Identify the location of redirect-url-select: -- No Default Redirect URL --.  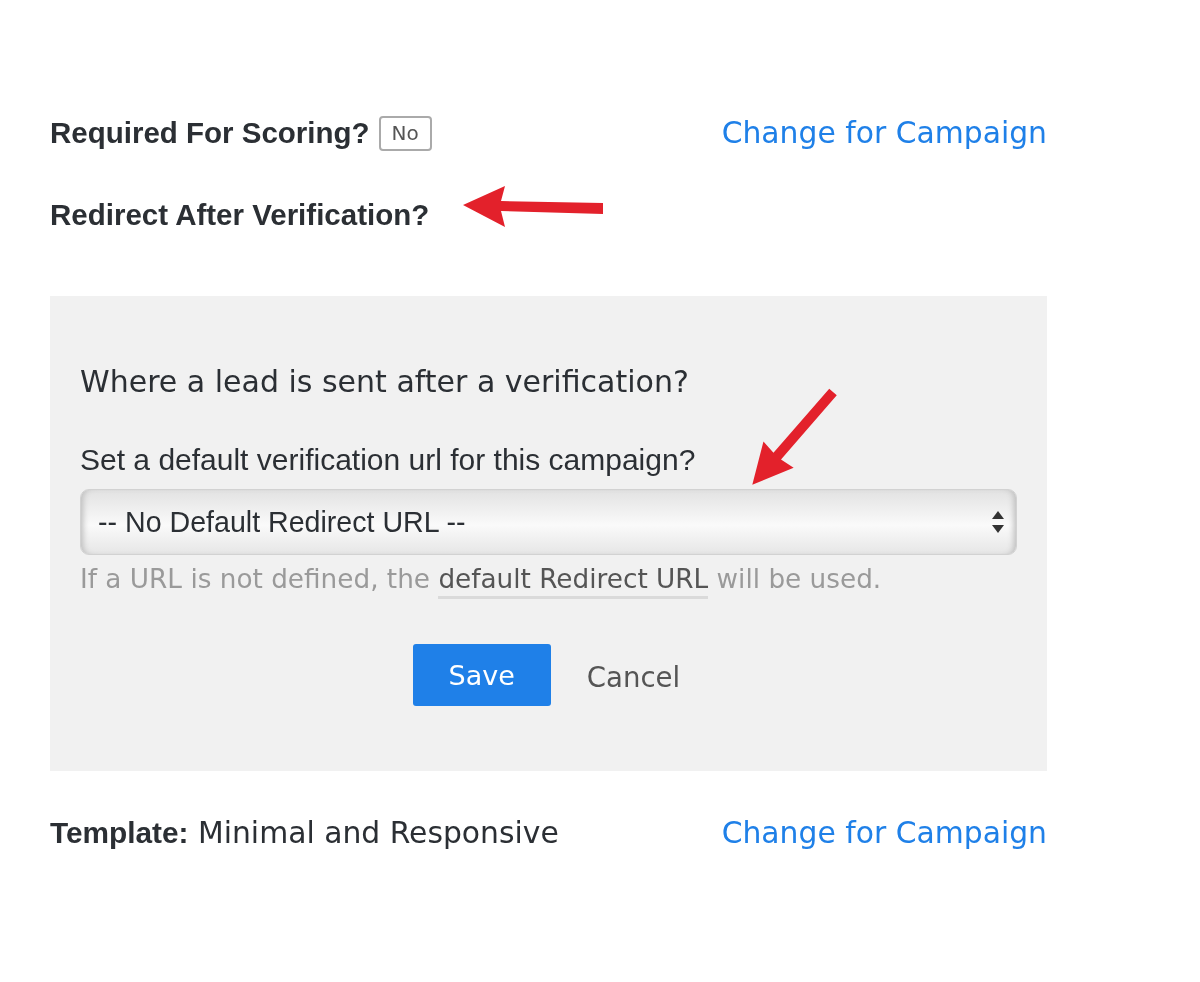
(548, 522).